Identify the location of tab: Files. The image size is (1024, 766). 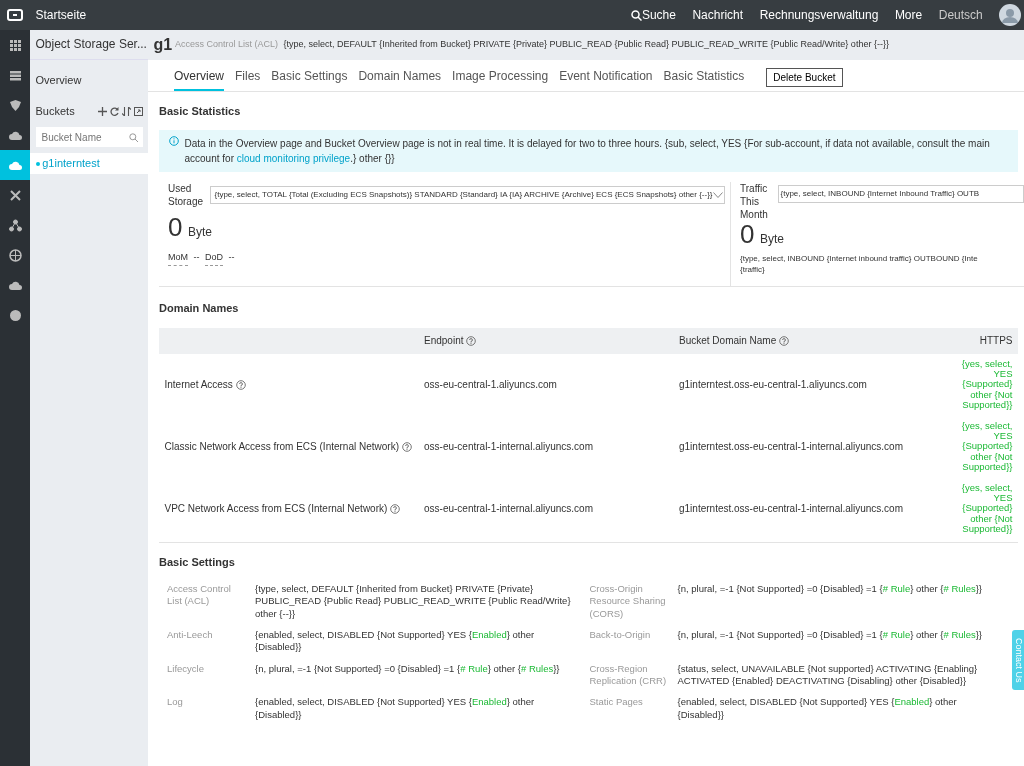
(248, 77).